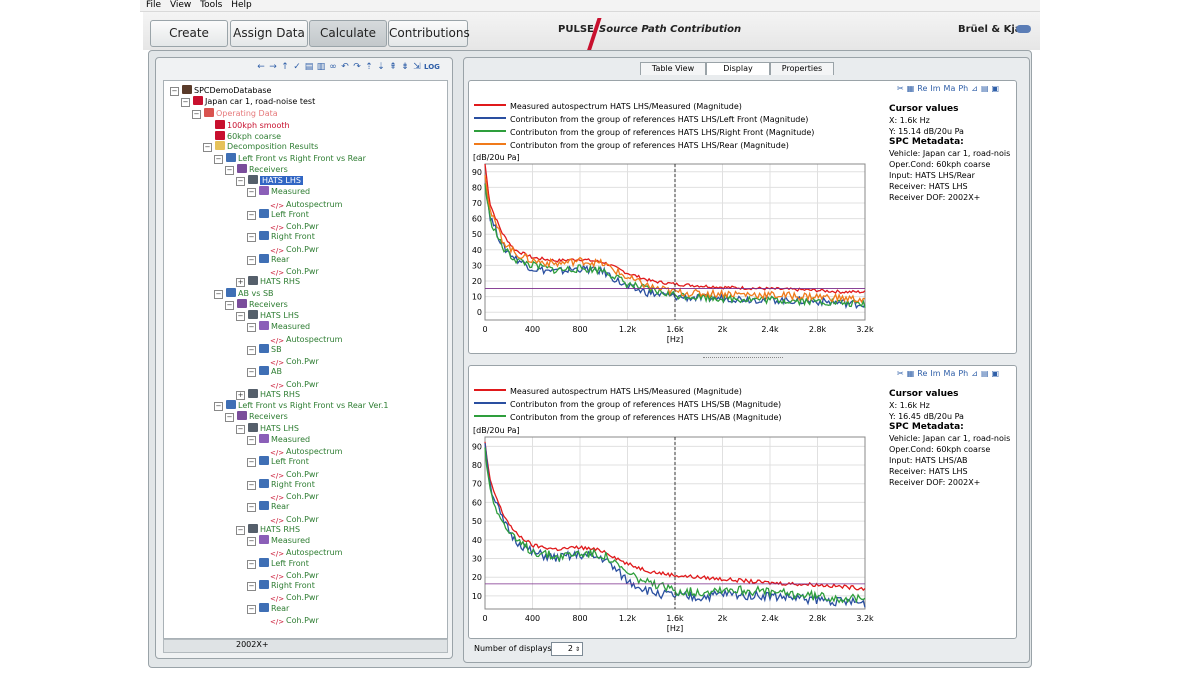 The image size is (1180, 674). I want to click on sort-az-icon: ⇞, so click(393, 67).